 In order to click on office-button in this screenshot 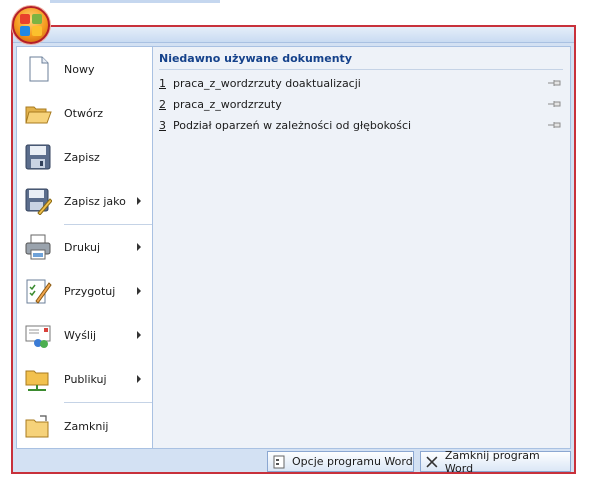, I will do `click(31, 25)`.